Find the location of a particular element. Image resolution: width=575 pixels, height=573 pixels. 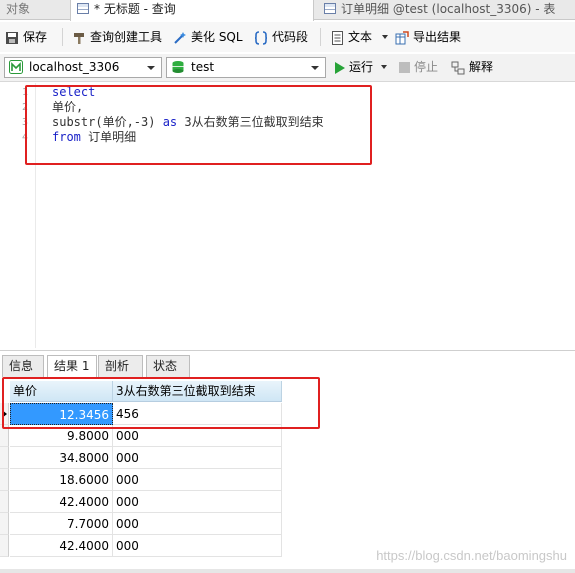

table-row: 18.6000 000 is located at coordinates (141, 480).